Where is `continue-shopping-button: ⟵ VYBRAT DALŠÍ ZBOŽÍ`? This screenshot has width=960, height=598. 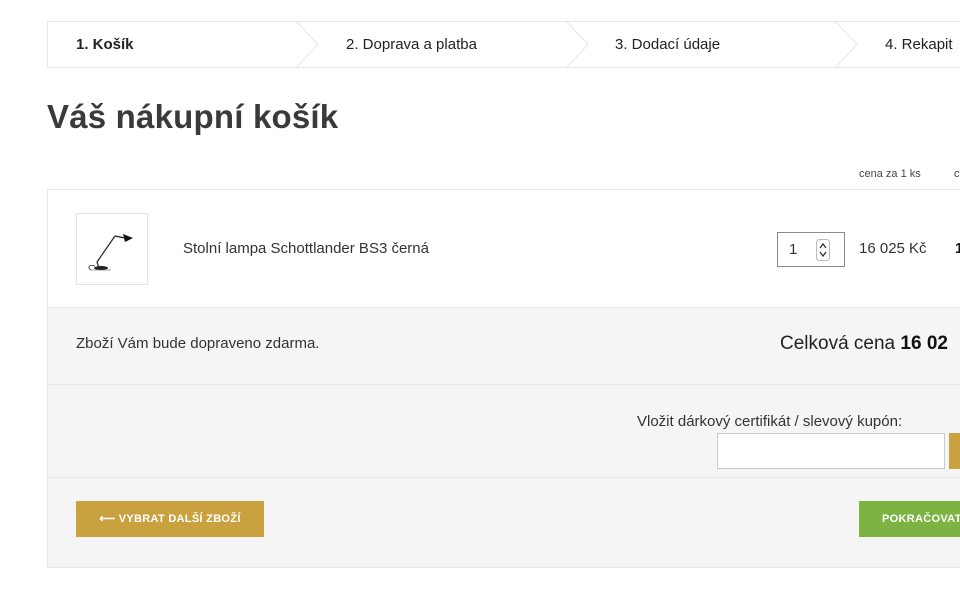 continue-shopping-button: ⟵ VYBRAT DALŠÍ ZBOŽÍ is located at coordinates (170, 519).